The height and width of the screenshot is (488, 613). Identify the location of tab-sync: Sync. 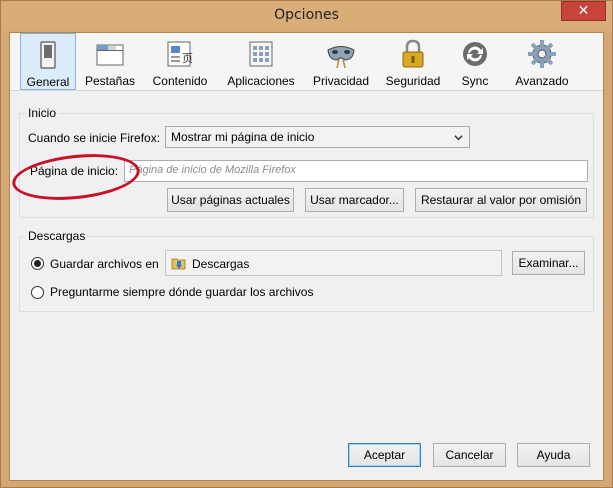
(475, 61).